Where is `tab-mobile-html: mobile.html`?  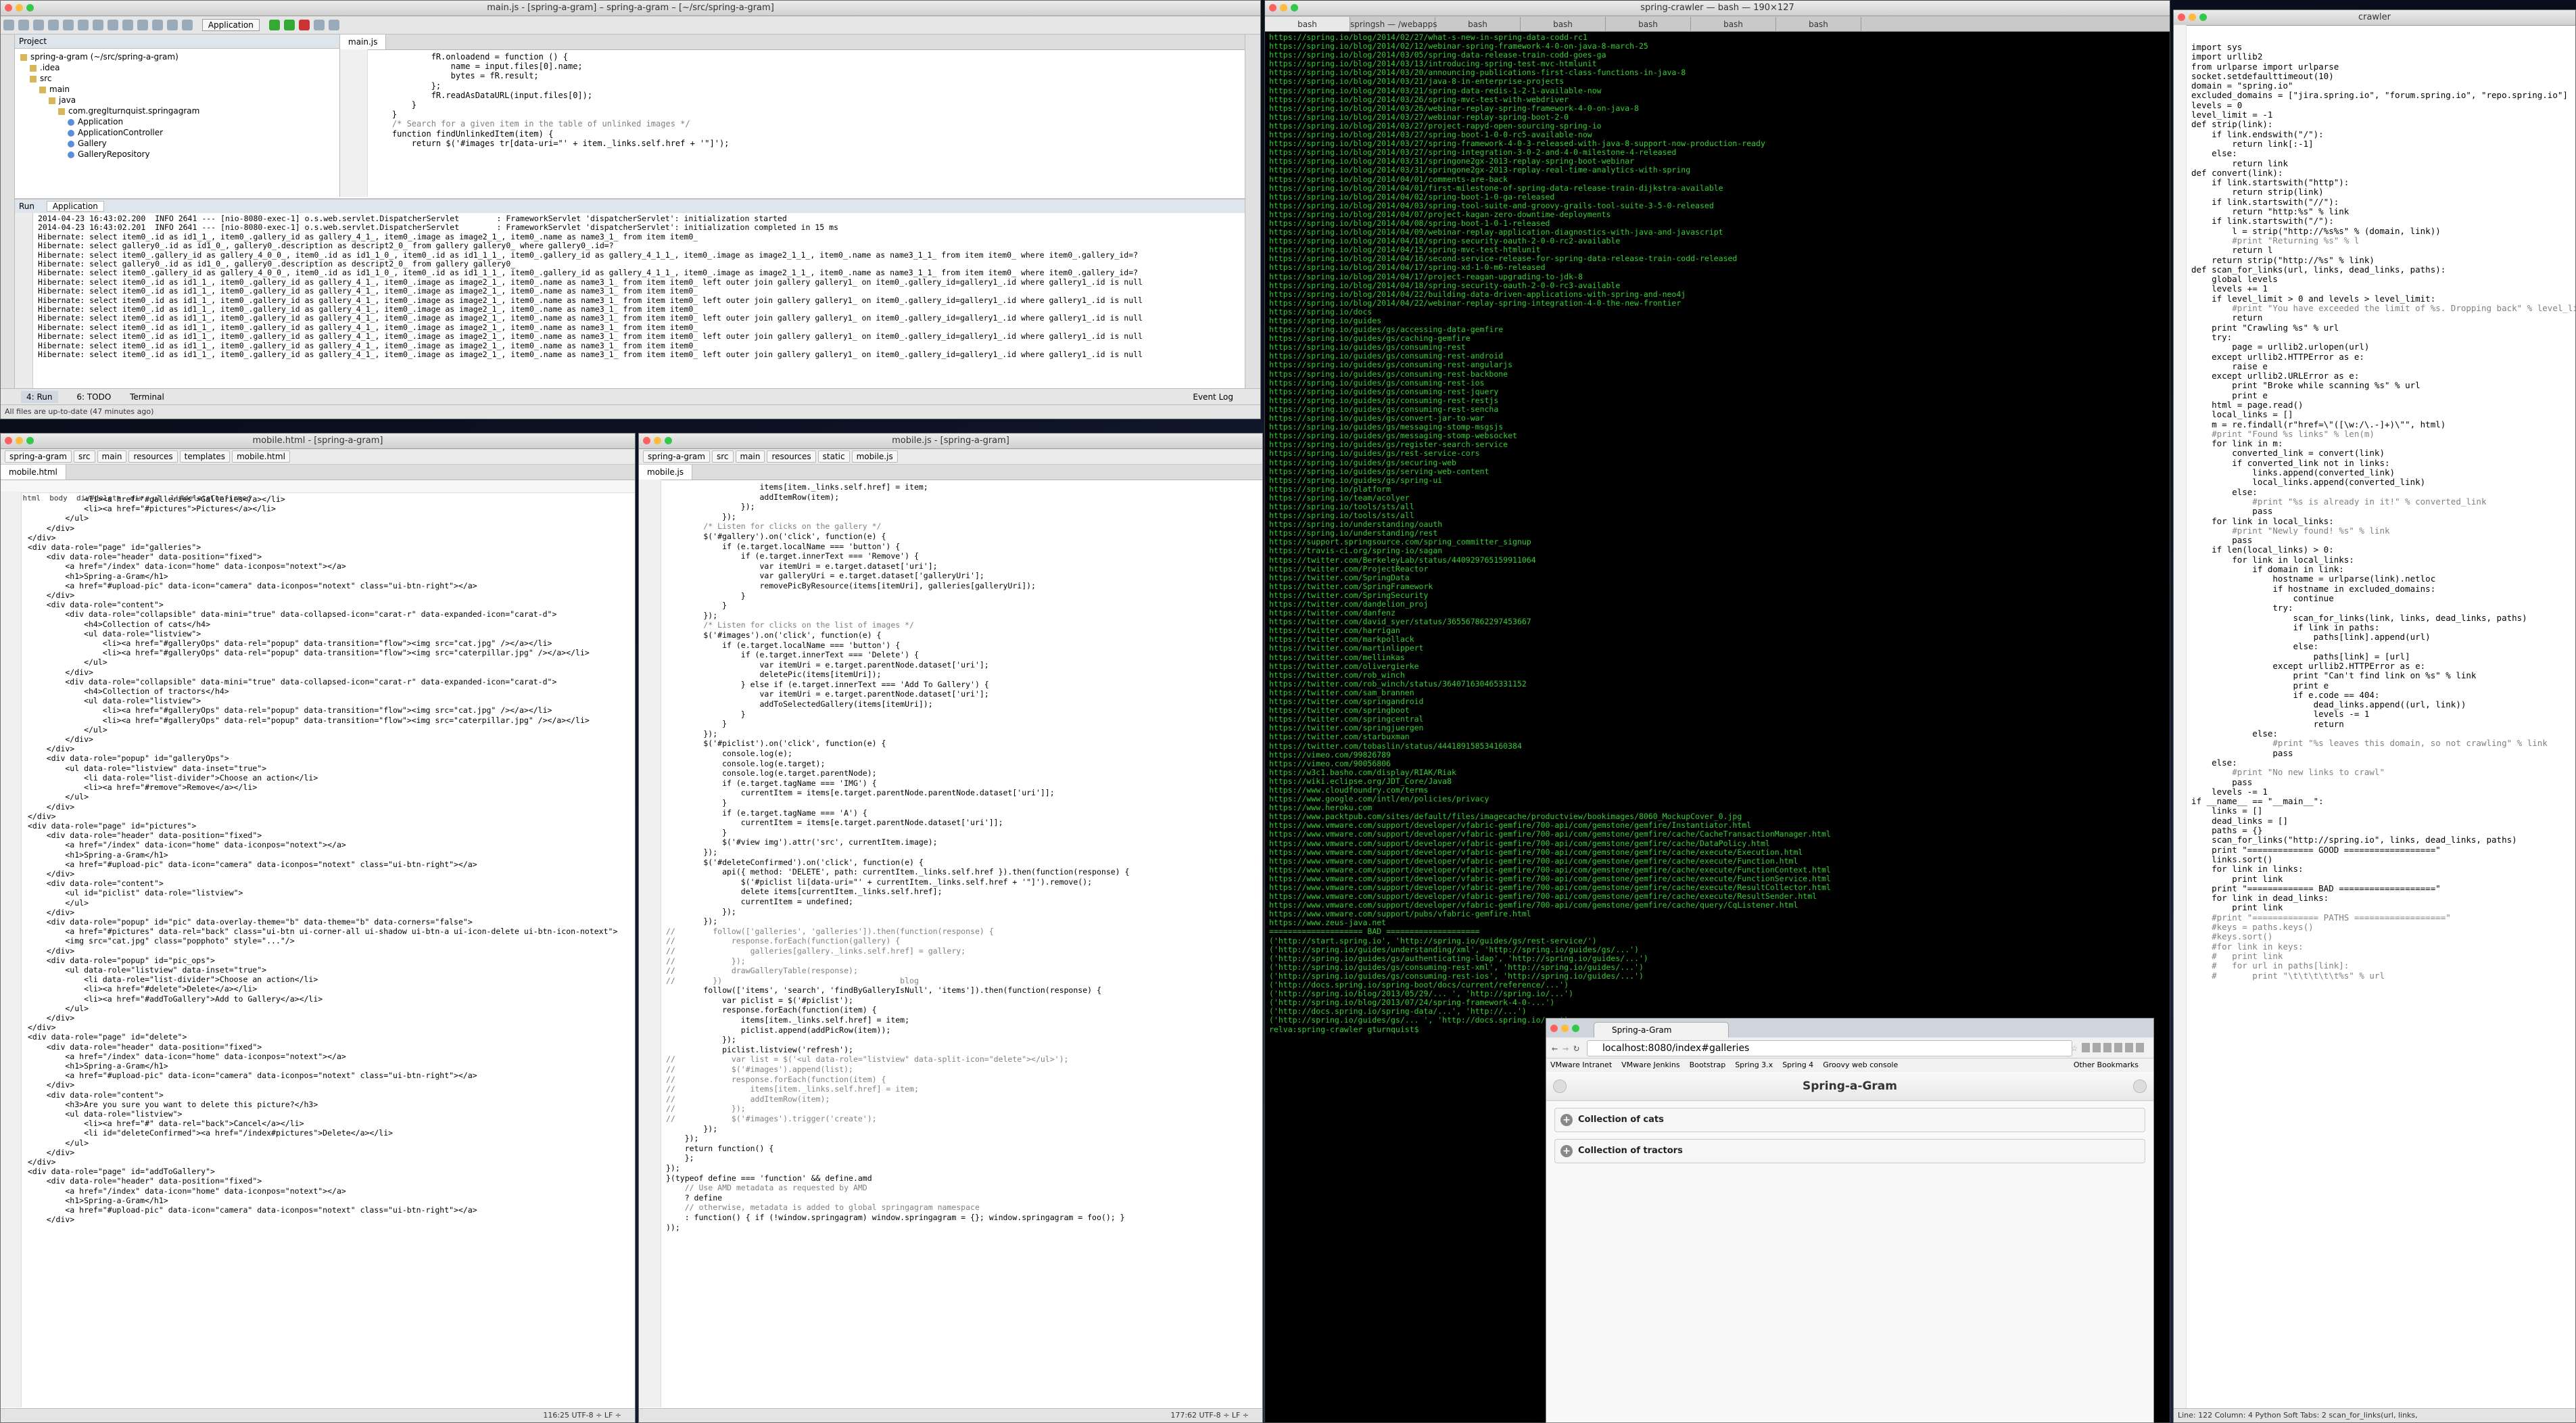 tab-mobile-html: mobile.html is located at coordinates (33, 473).